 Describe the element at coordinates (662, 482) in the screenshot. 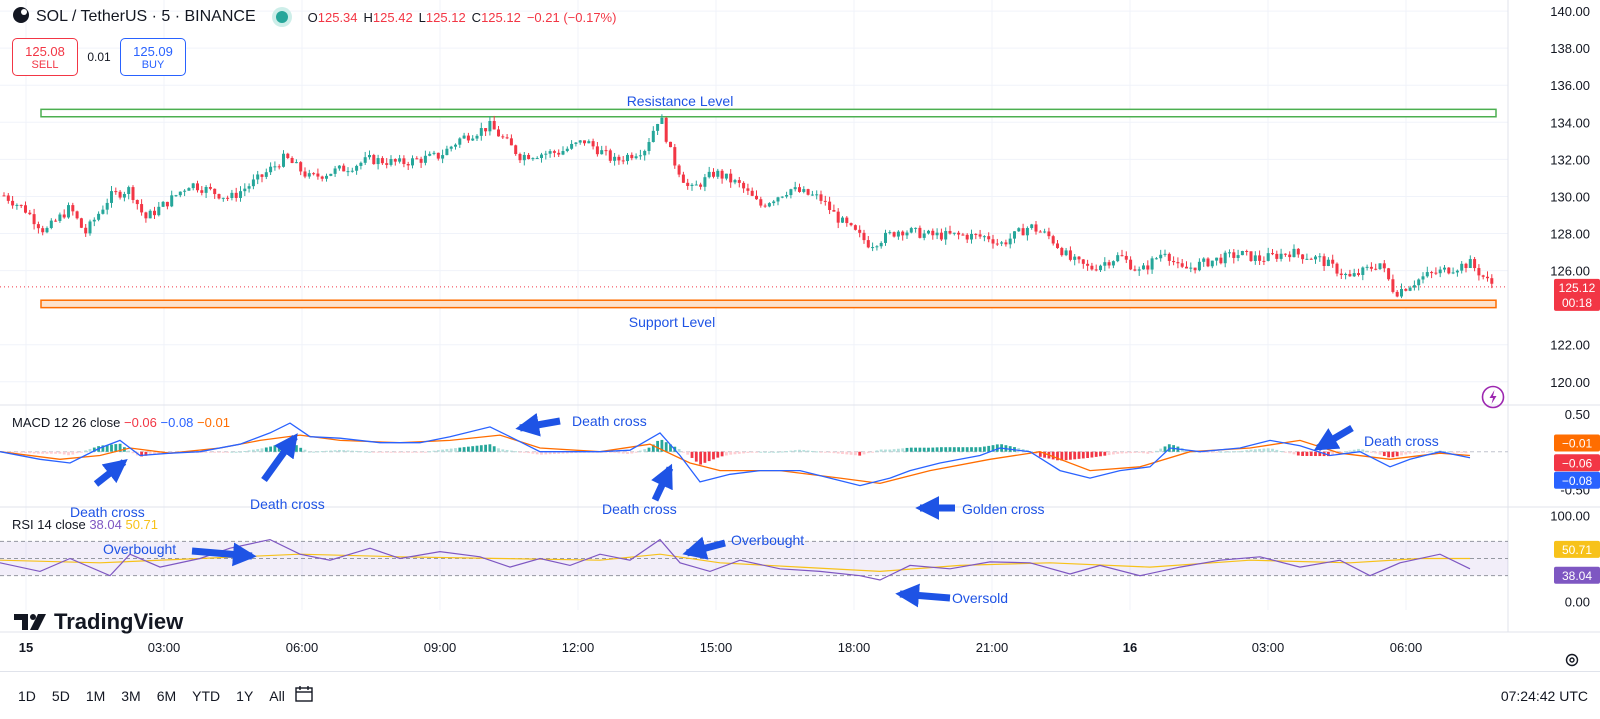

I see `annotation-arrow` at that location.